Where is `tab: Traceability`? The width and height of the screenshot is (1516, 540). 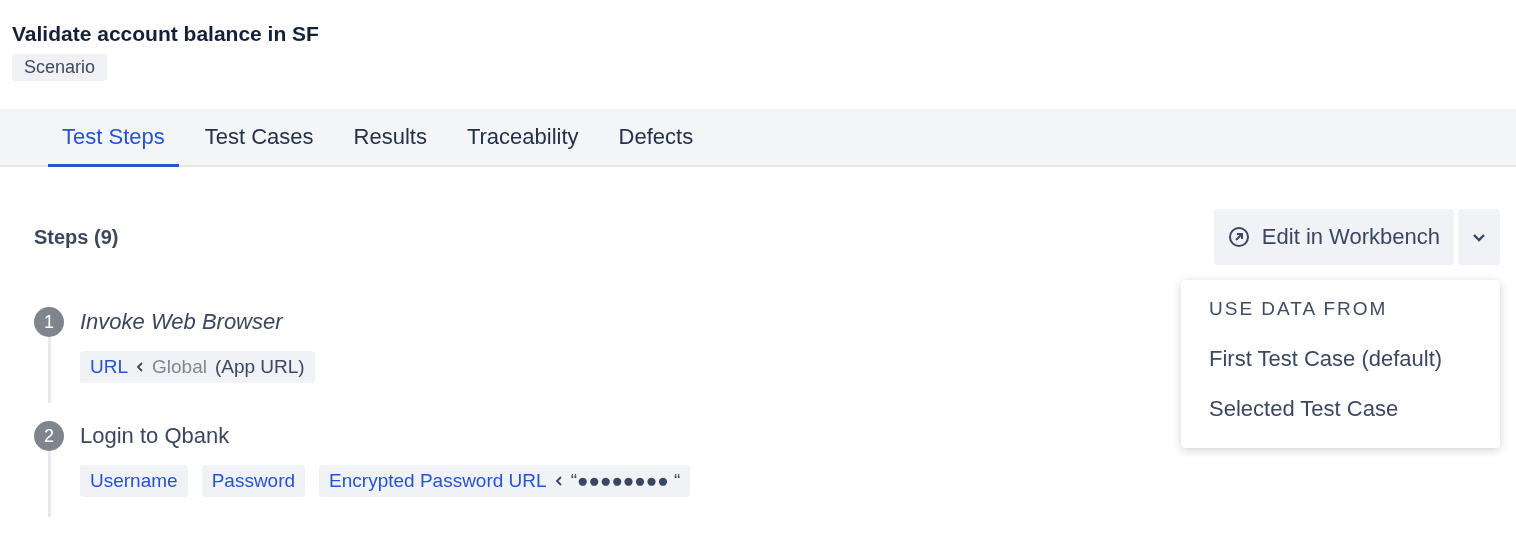 tab: Traceability is located at coordinates (522, 138).